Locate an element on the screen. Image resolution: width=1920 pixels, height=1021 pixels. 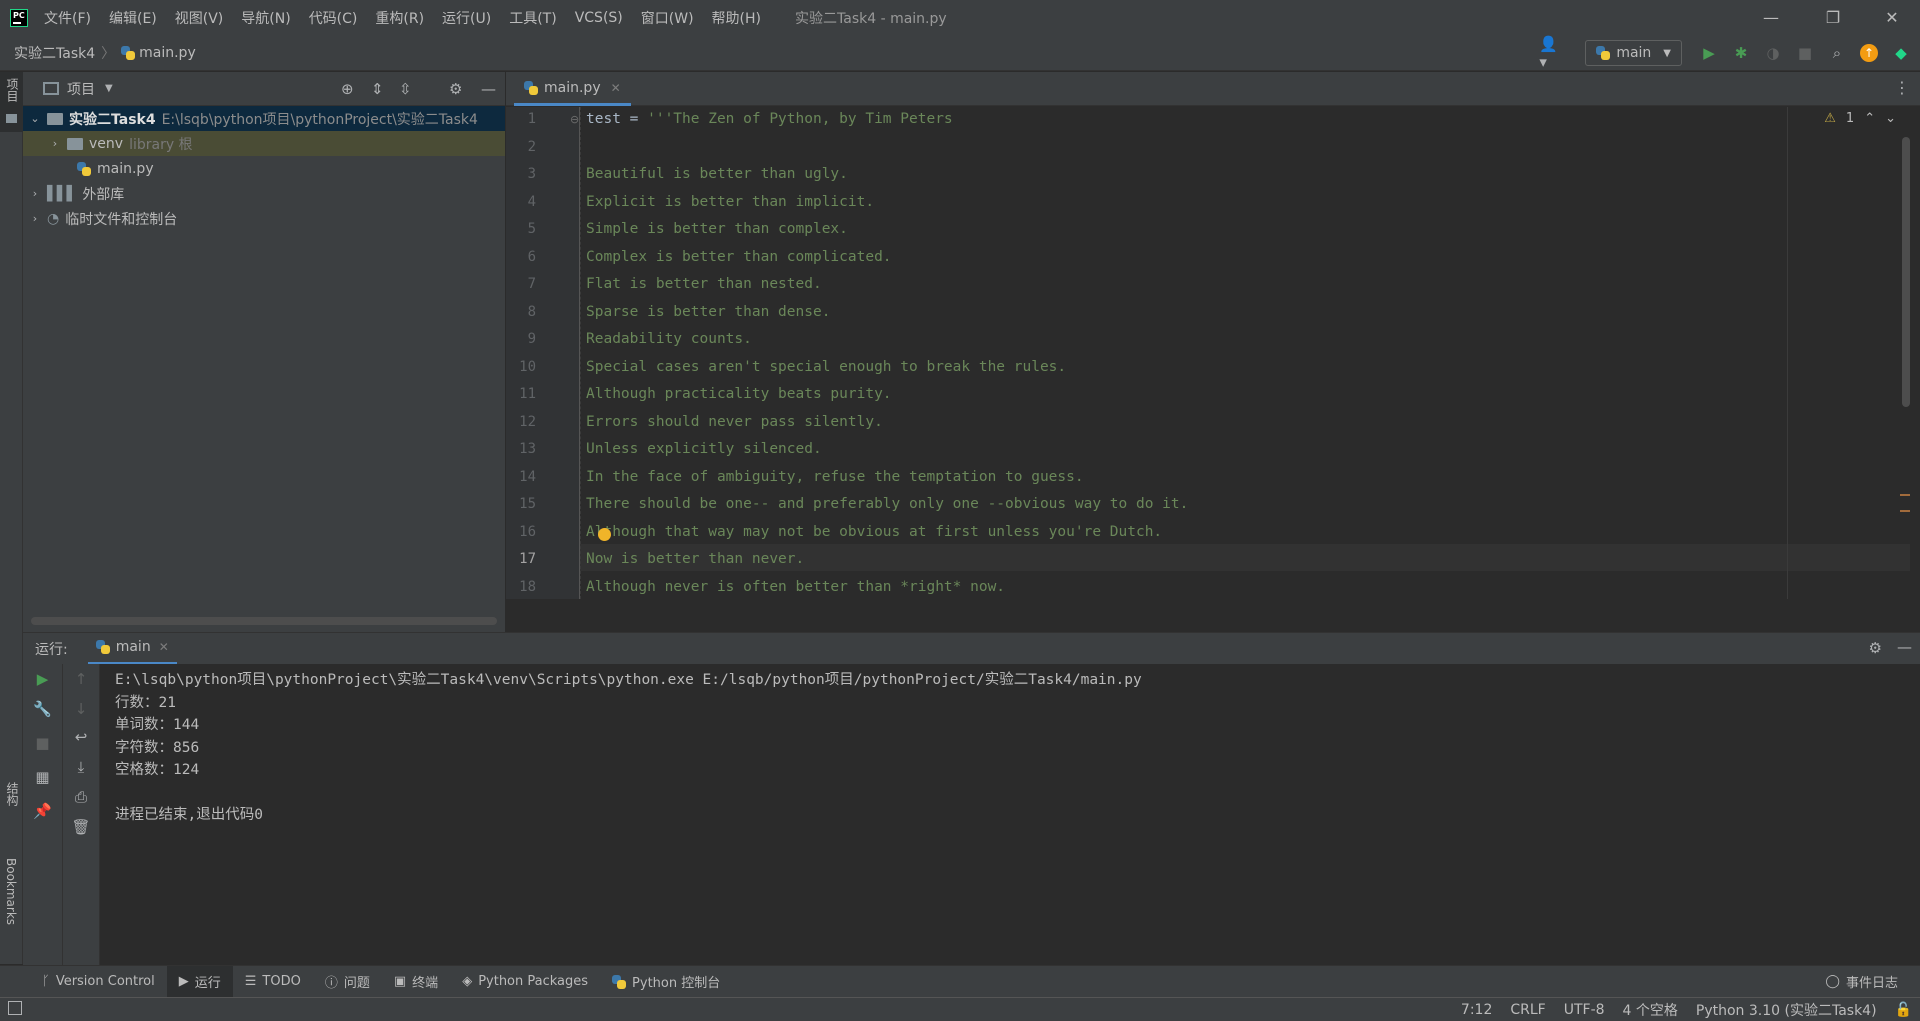
tree-item-scratches: › ◔ 临时文件和控制台 is located at coordinates (264, 218).